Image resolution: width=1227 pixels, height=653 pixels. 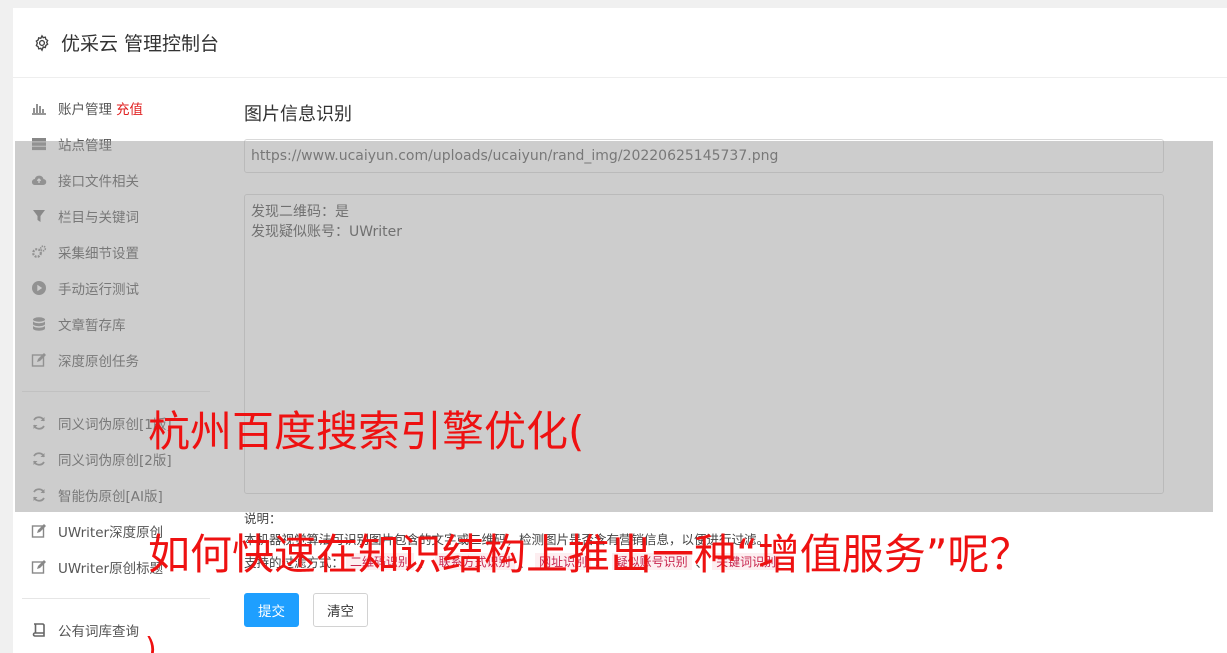 What do you see at coordinates (271, 610) in the screenshot?
I see `submit-button: 提交` at bounding box center [271, 610].